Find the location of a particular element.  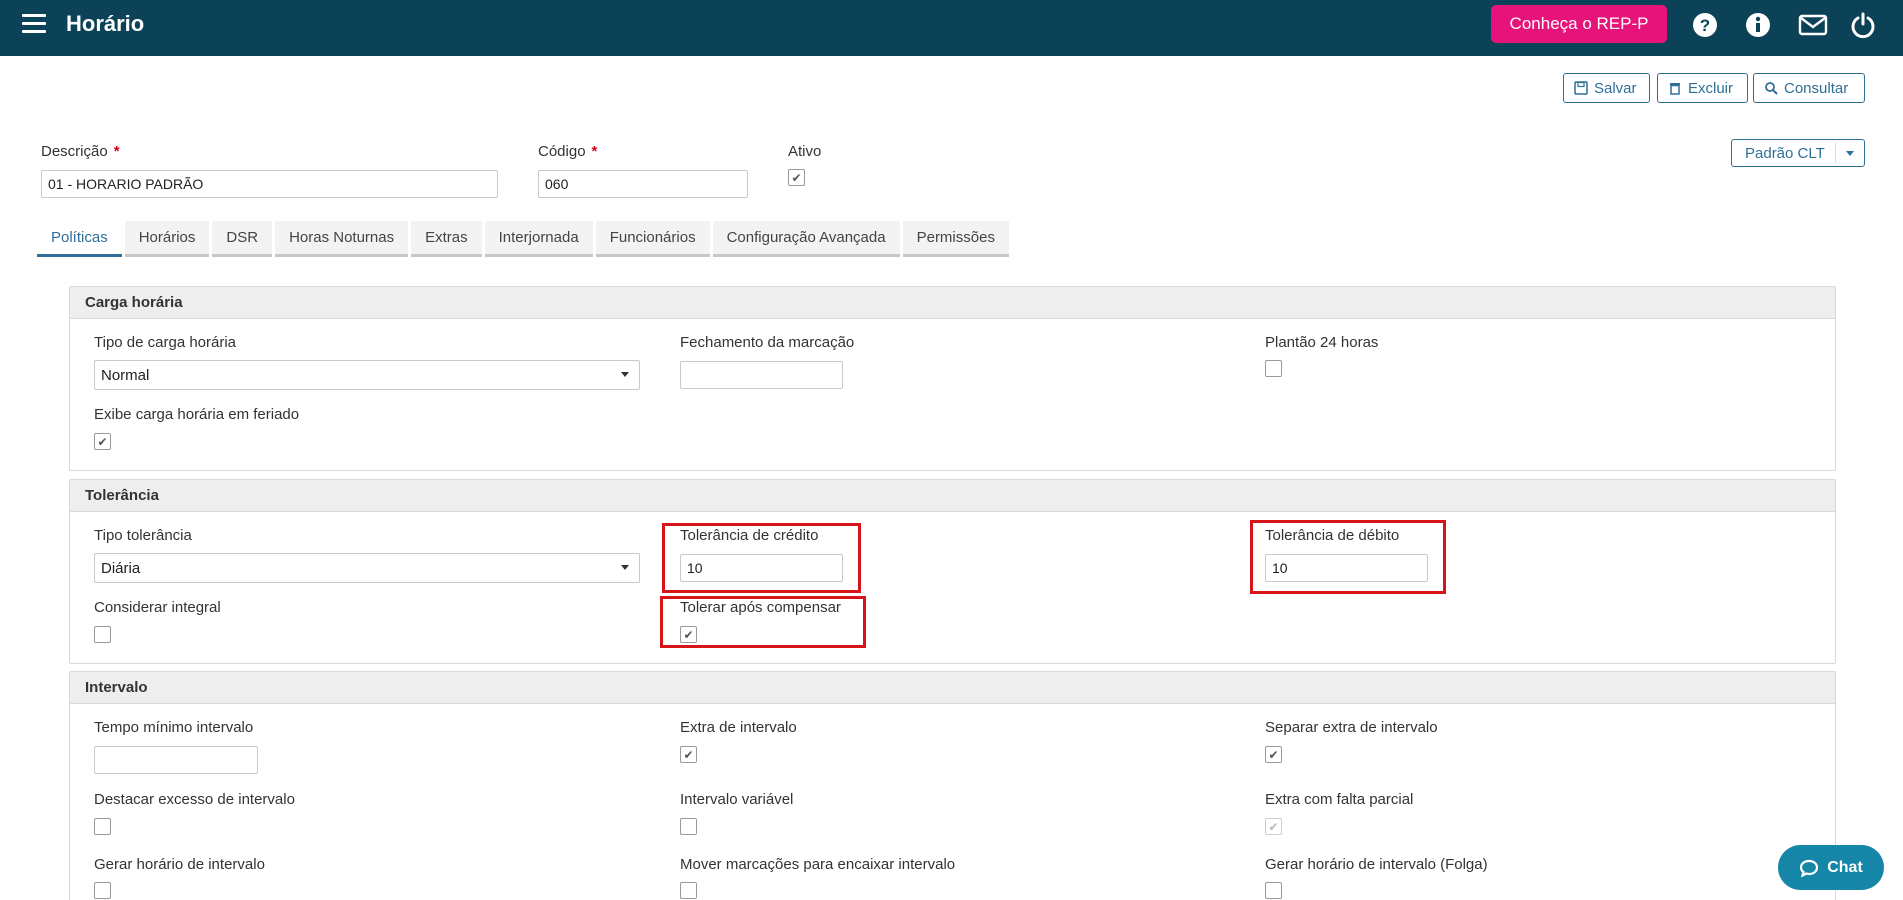

tipo-carga-value: Normal is located at coordinates (125, 375).